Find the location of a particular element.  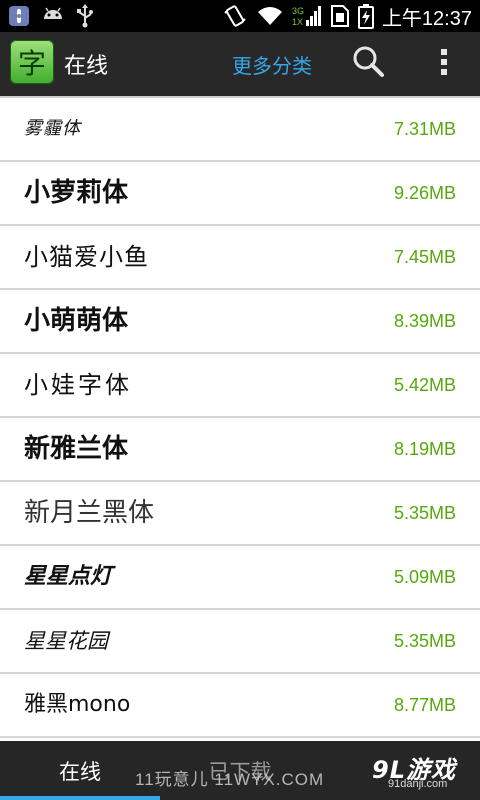

font-size-label: 8.19MB is located at coordinates (424, 449).